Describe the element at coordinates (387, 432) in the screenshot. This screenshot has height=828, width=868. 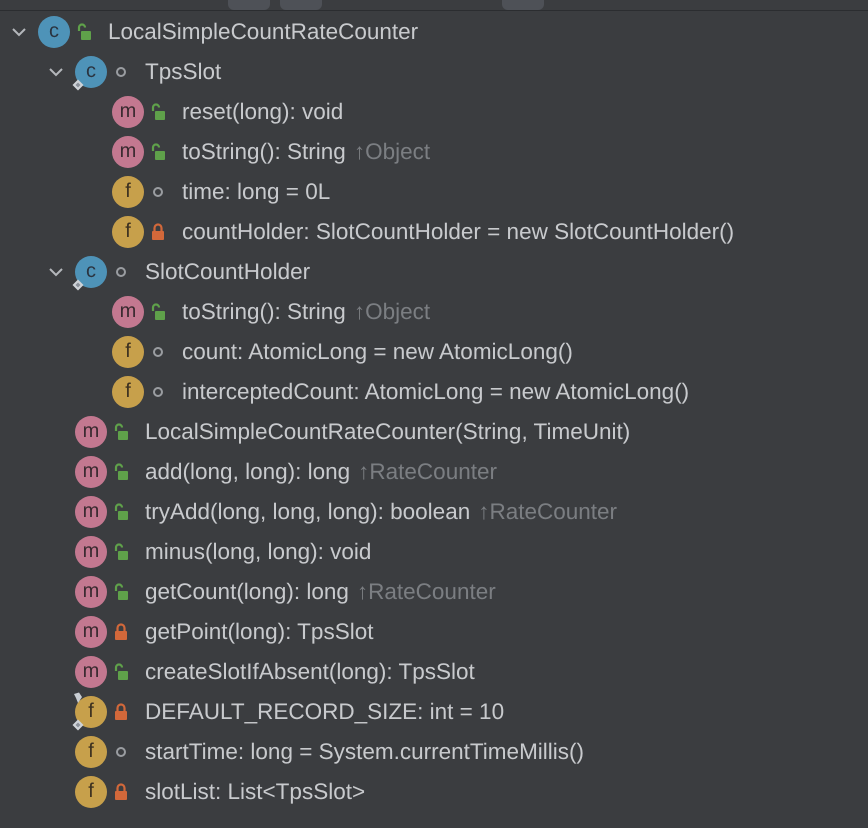
I see `member-label: LocalSimpleCountRateCounter(String, TimeUnit)` at that location.